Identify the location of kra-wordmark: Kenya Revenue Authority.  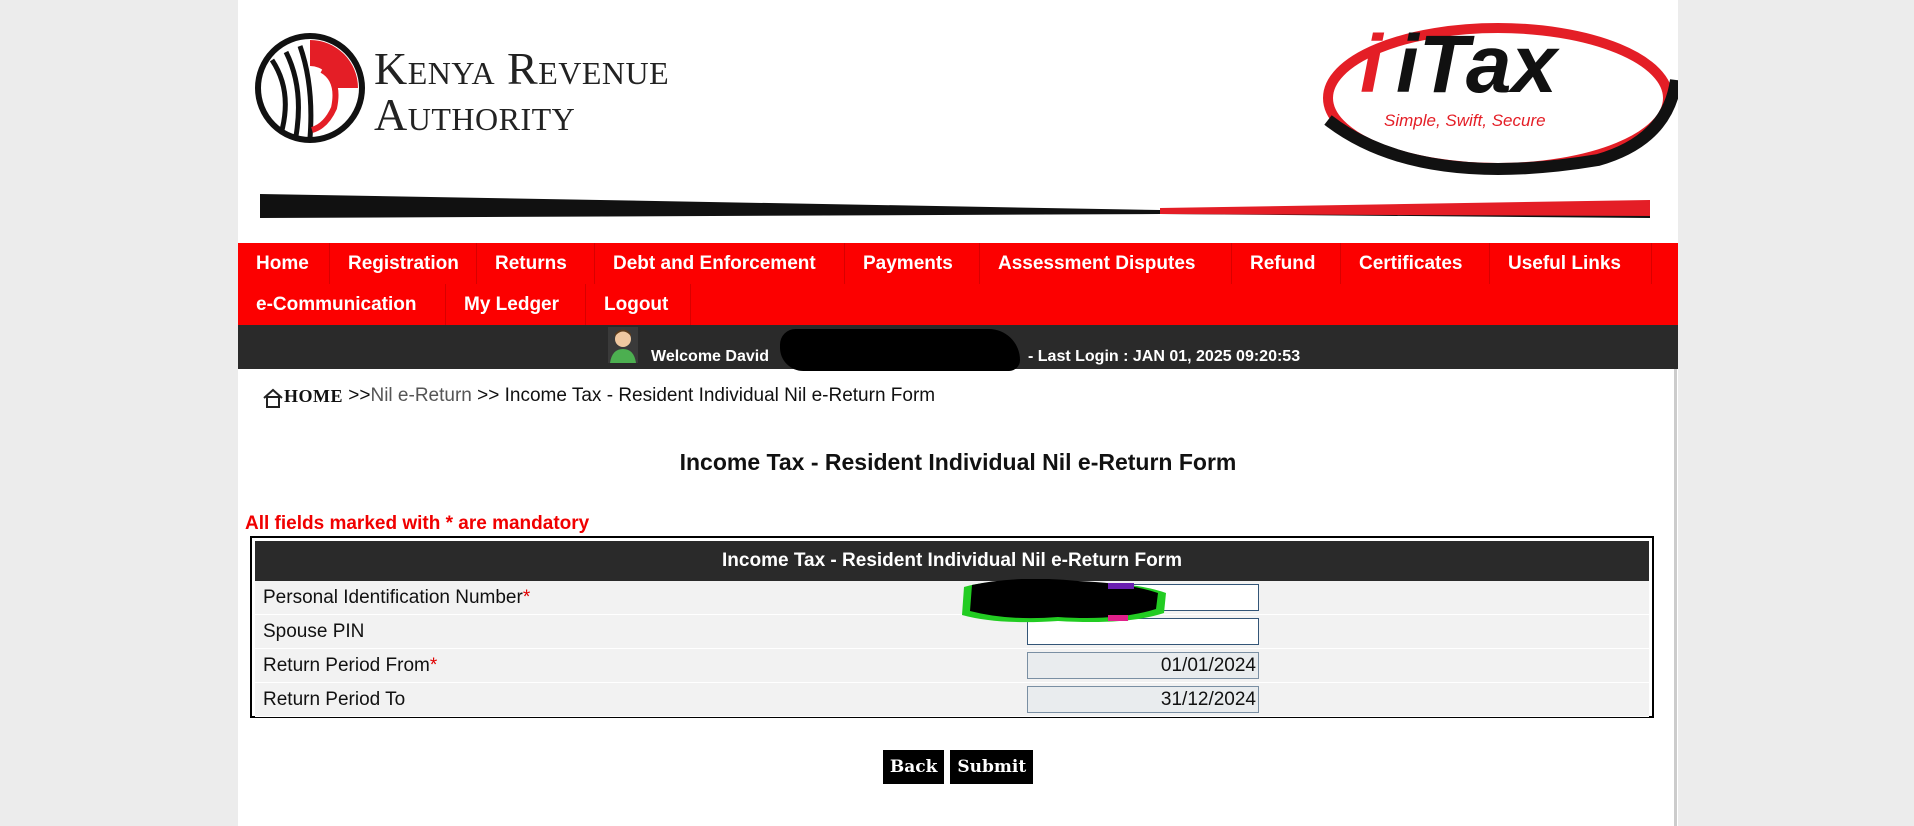
(521, 92).